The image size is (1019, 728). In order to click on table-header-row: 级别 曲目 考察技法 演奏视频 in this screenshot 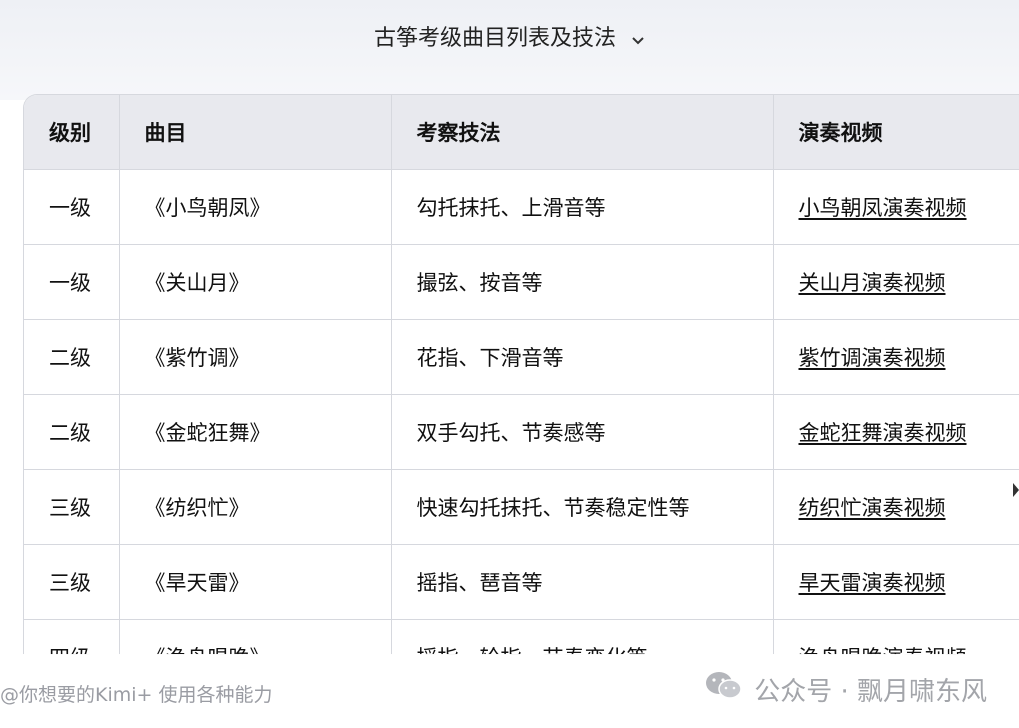, I will do `click(521, 132)`.